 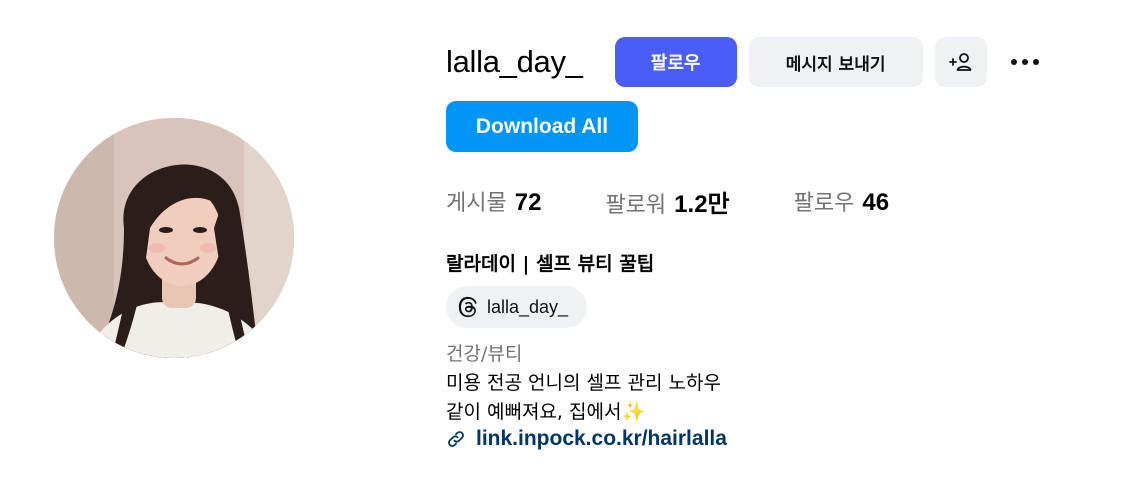 I want to click on posts-count: 게시물 72, so click(x=493, y=201).